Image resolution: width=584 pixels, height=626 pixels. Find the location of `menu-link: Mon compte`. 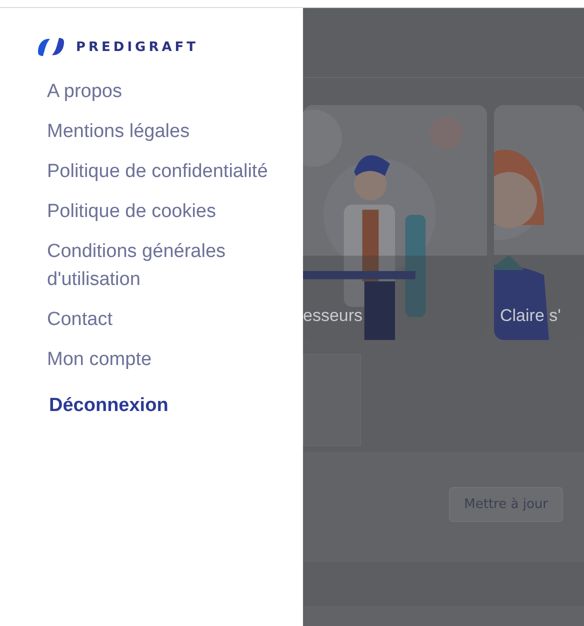

menu-link: Mon compte is located at coordinates (162, 360).